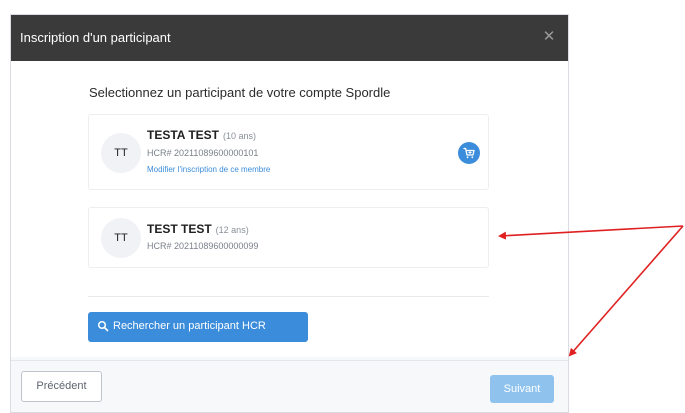 The width and height of the screenshot is (685, 413). I want to click on close-icon: ✕, so click(549, 37).